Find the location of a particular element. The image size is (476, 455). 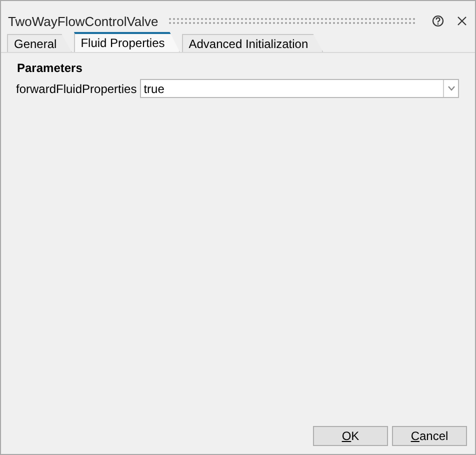

section-title: Parameters is located at coordinates (50, 68).